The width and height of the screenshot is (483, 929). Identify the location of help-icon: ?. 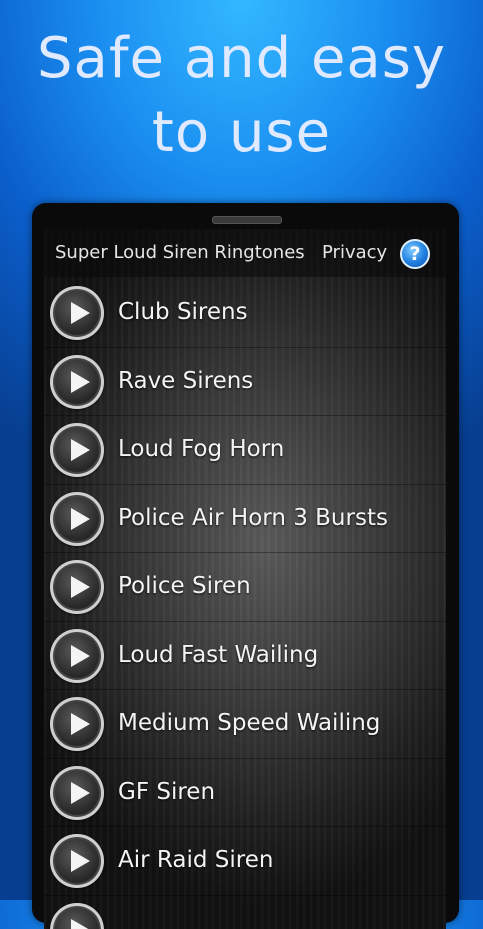
(415, 254).